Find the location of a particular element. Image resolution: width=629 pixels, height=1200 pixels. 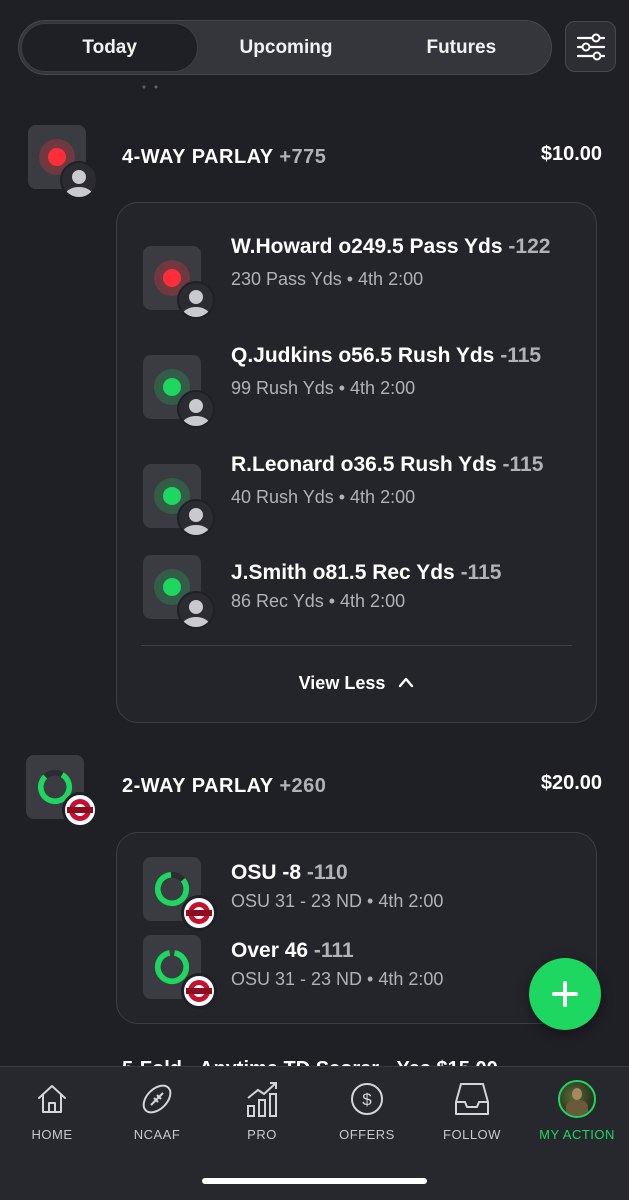

nav-offers: $ OFFERS is located at coordinates (367, 1110).